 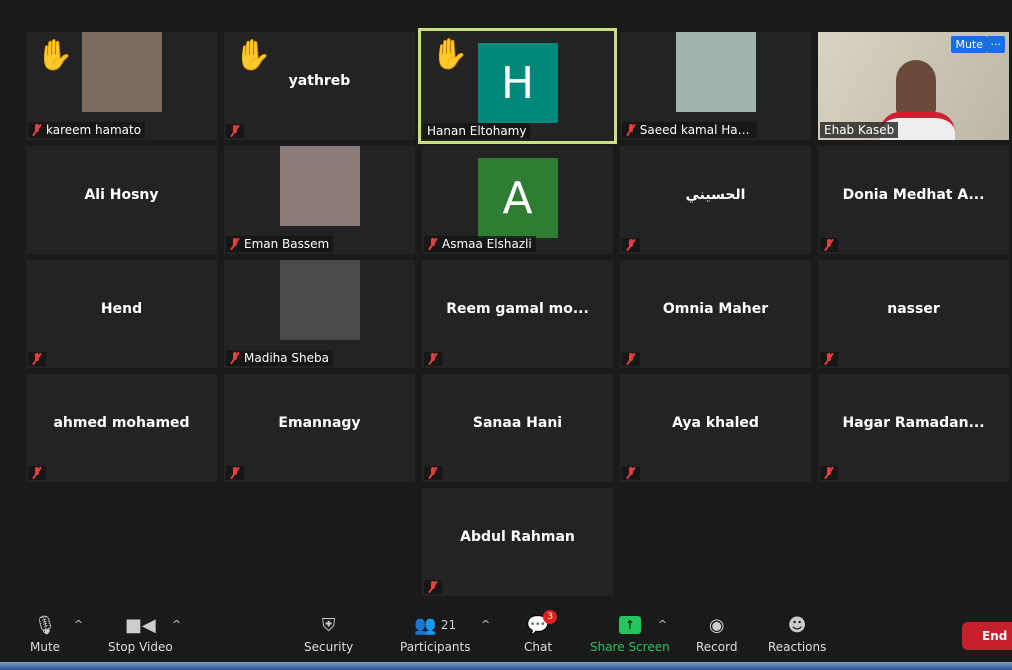 What do you see at coordinates (797, 634) in the screenshot?
I see `reactions-button: ☻ Reactions` at bounding box center [797, 634].